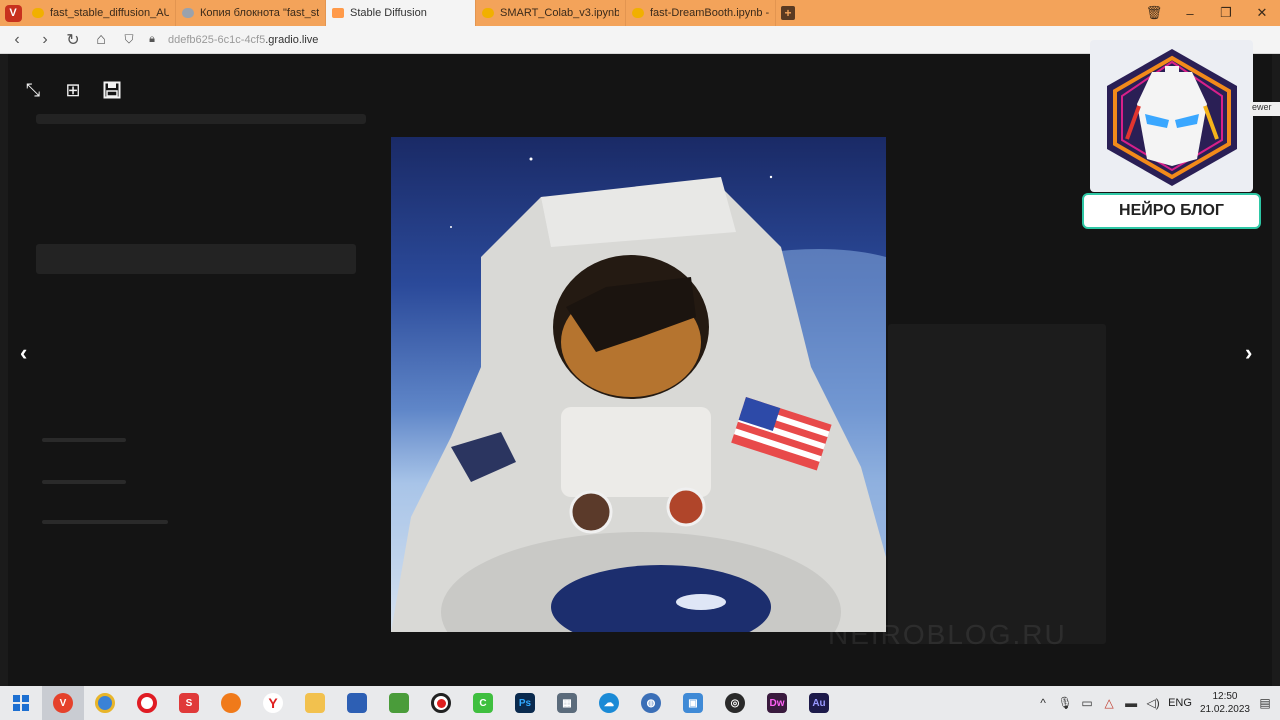 The width and height of the screenshot is (1280, 720). Describe the element at coordinates (1131, 703) in the screenshot. I see `battery-icon: ▬` at that location.